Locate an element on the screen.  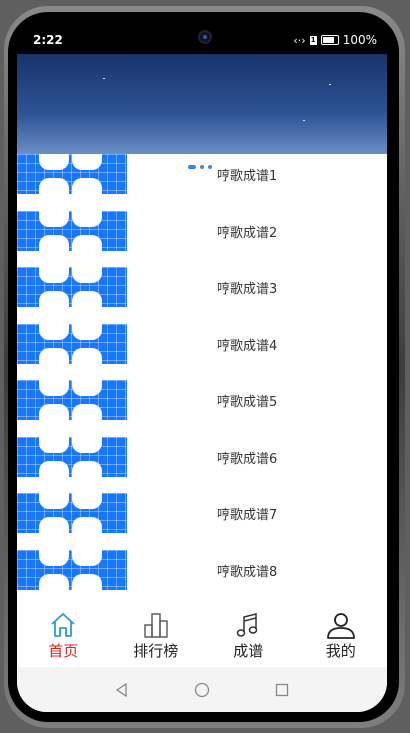
tab-home: 首页 is located at coordinates (63, 637).